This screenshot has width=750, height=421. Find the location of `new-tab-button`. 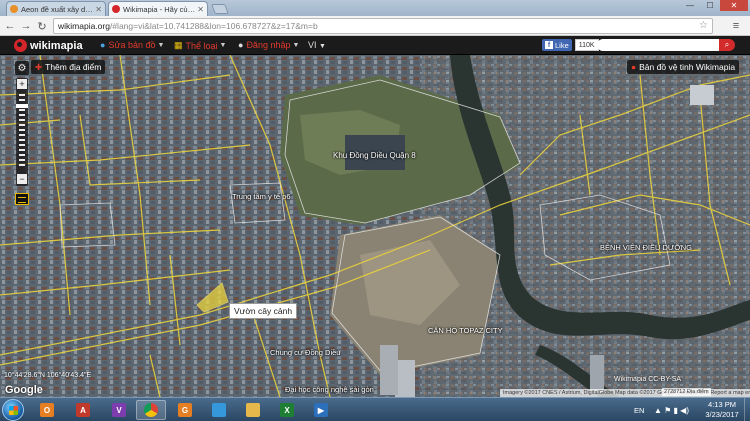

new-tab-button is located at coordinates (220, 9).